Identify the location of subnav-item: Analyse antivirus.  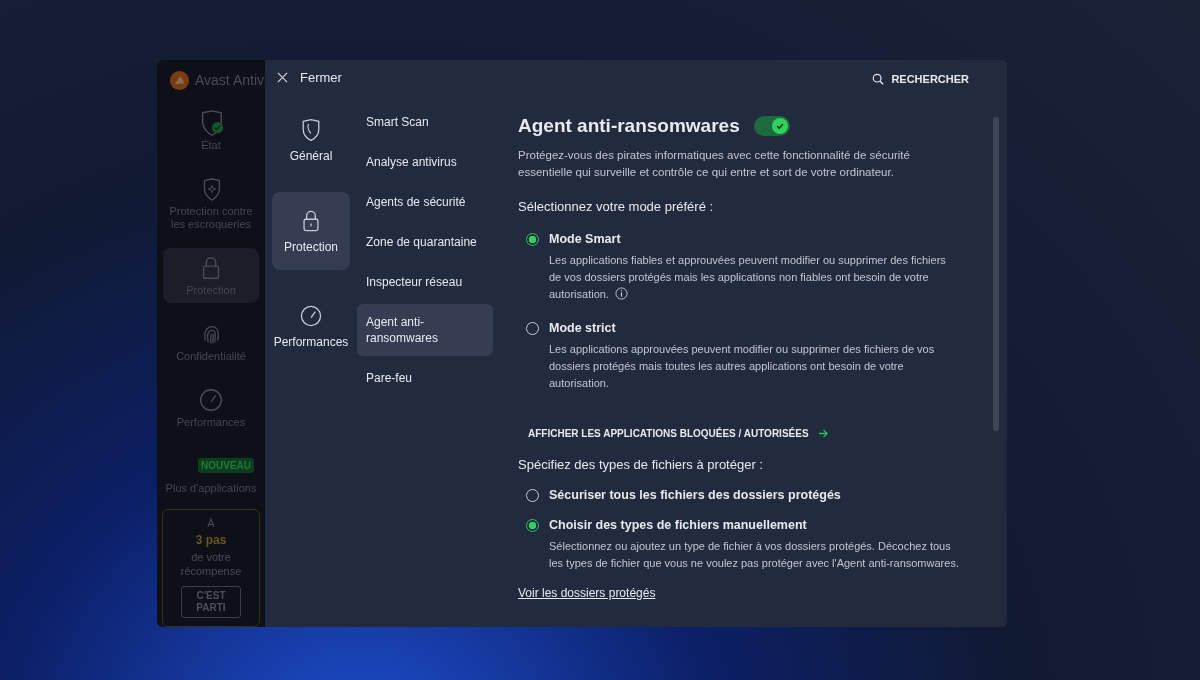
(425, 162).